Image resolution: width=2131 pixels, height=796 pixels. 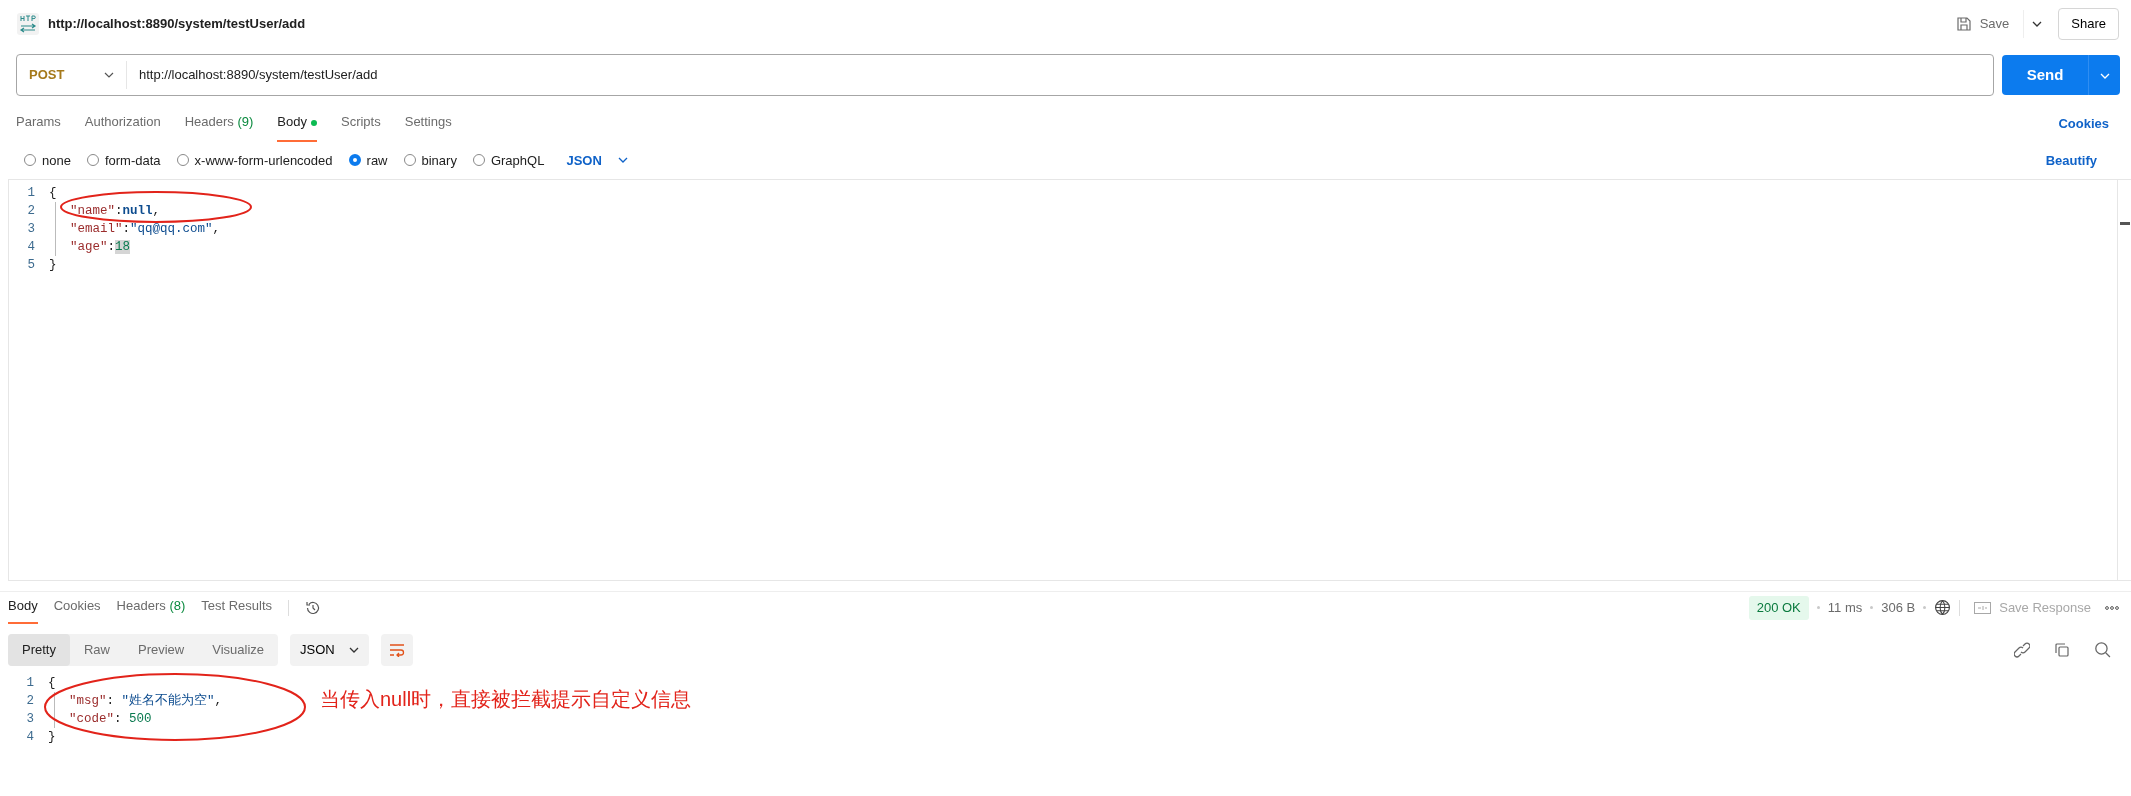 What do you see at coordinates (161, 649) in the screenshot?
I see `view-mode-tab: Preview` at bounding box center [161, 649].